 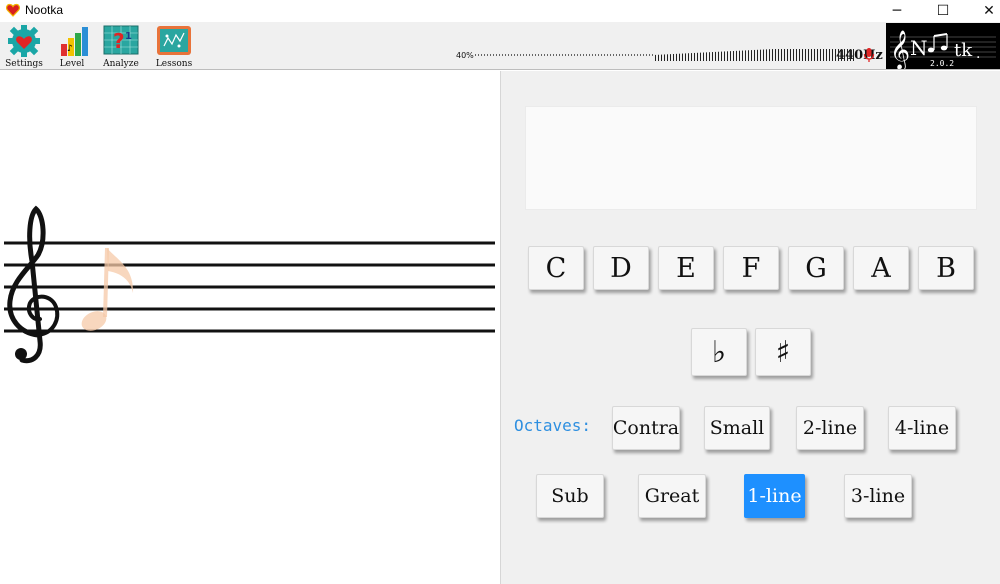 I want to click on level-button: ♪ Level, so click(x=72, y=46).